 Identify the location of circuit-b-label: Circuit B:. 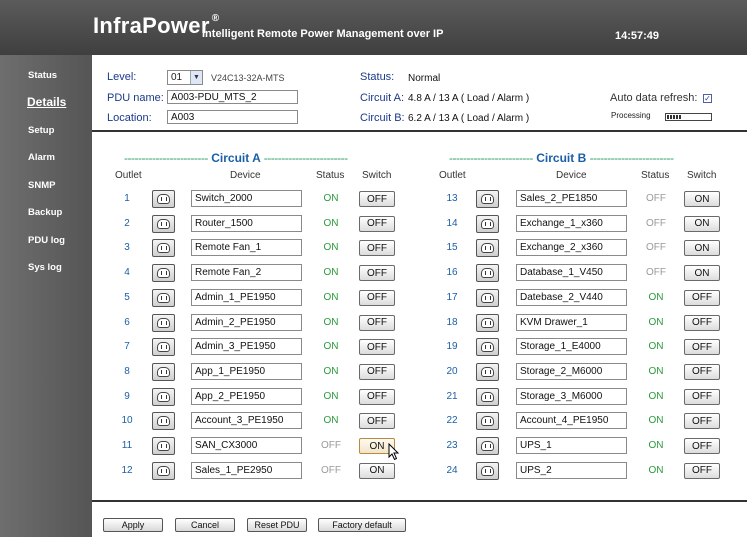
(382, 118).